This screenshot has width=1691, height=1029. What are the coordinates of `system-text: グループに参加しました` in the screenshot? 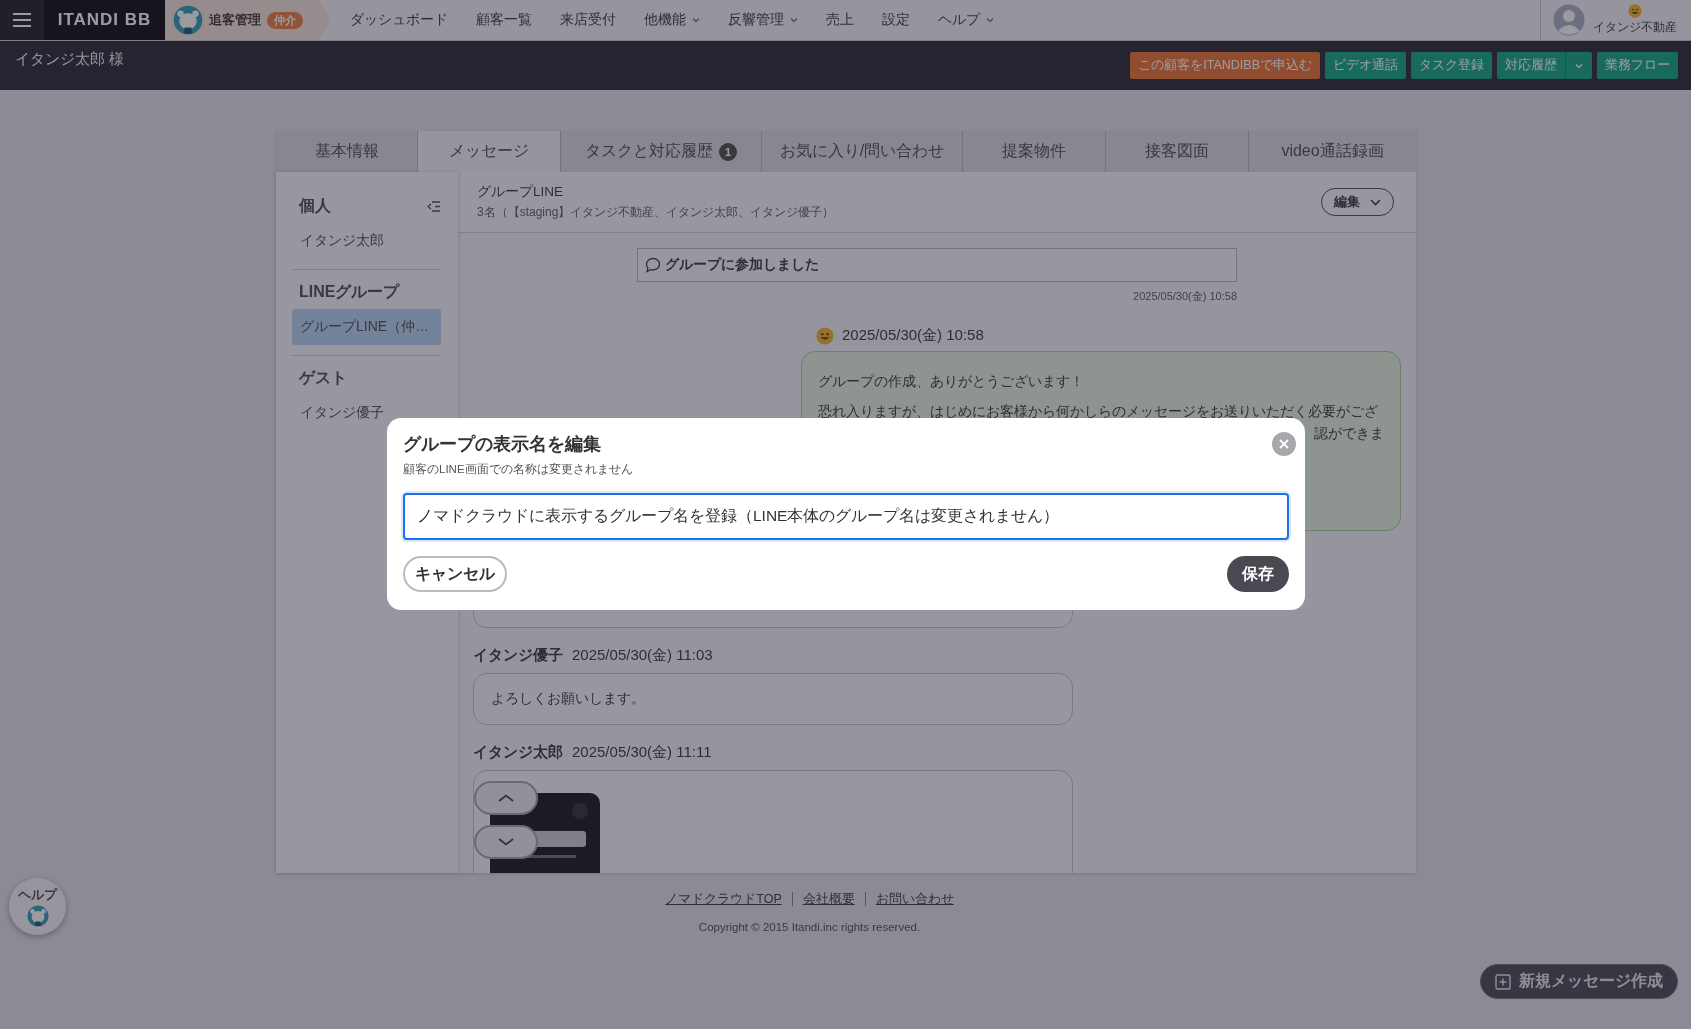 It's located at (742, 265).